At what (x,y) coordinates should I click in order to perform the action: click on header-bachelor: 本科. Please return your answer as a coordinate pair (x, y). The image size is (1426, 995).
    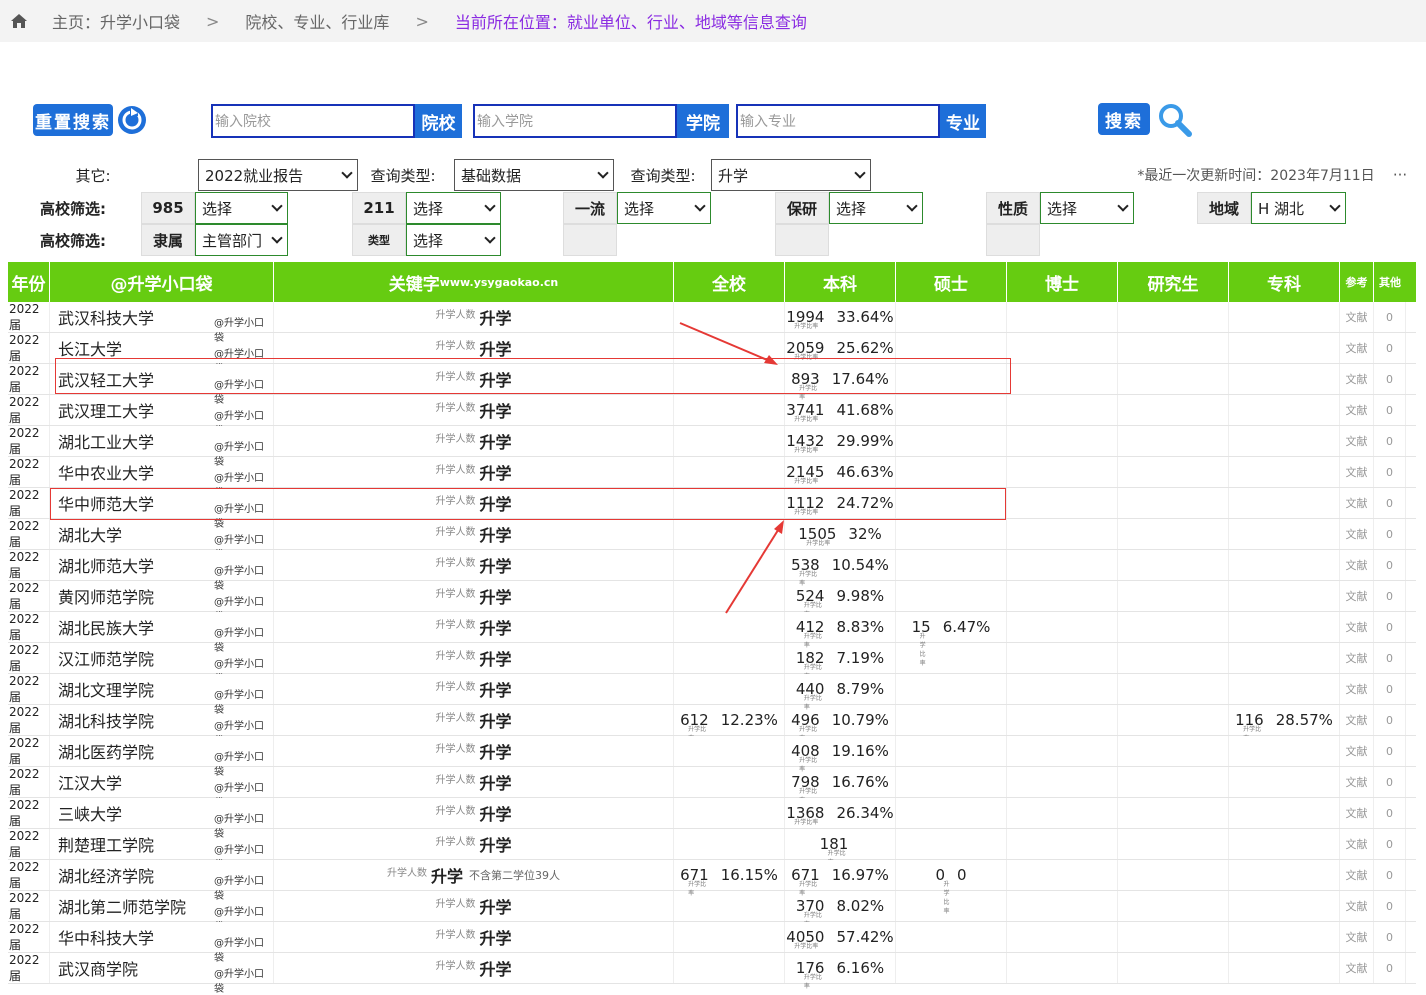
    Looking at the image, I should click on (840, 282).